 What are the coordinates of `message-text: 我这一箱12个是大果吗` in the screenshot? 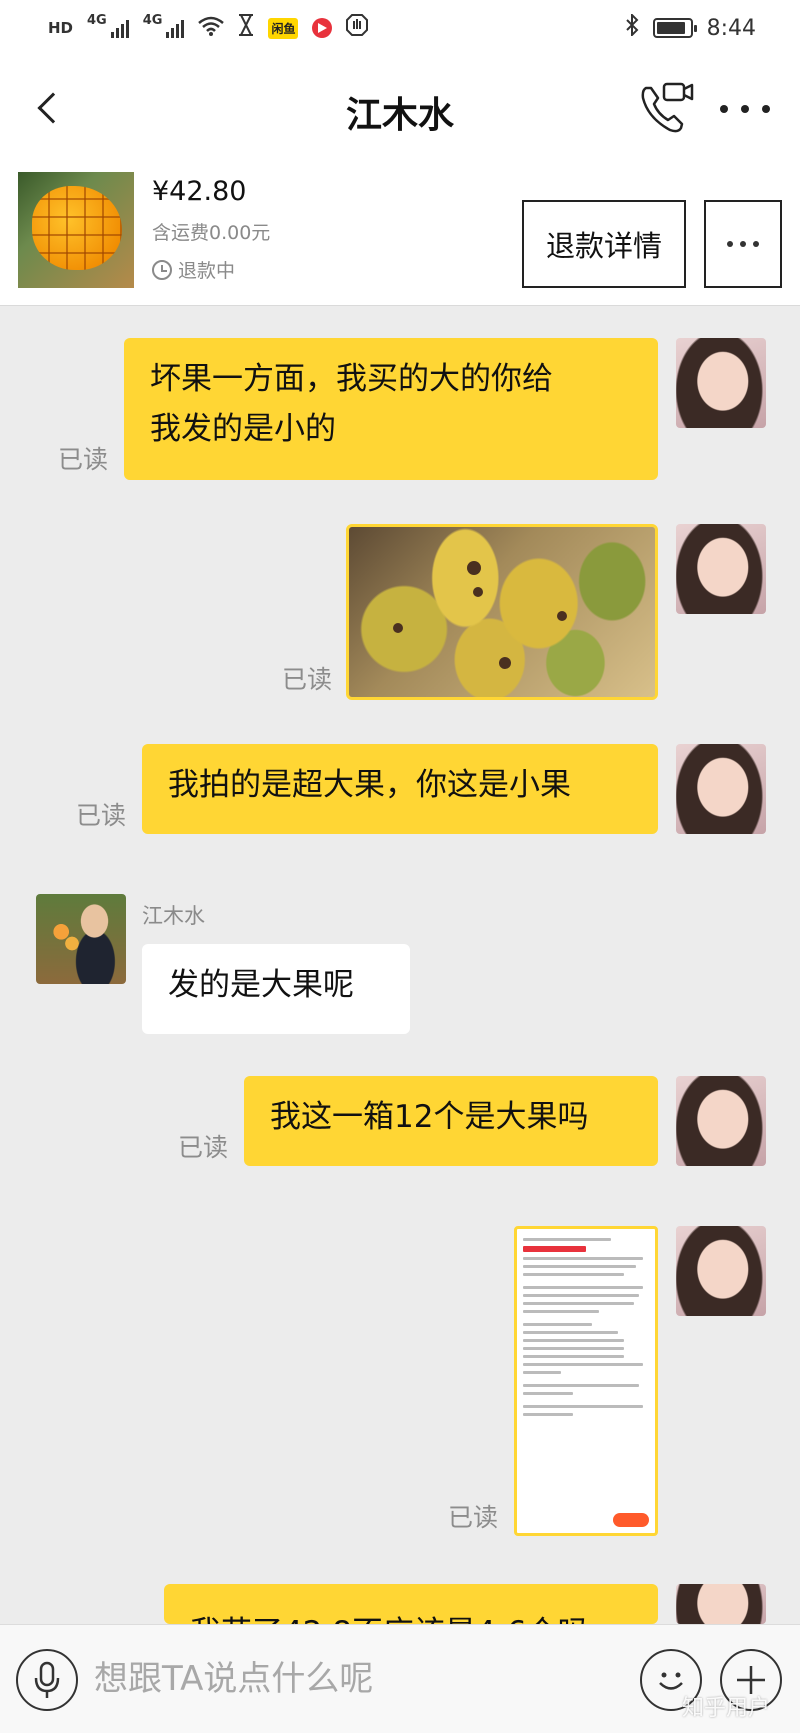 It's located at (429, 1117).